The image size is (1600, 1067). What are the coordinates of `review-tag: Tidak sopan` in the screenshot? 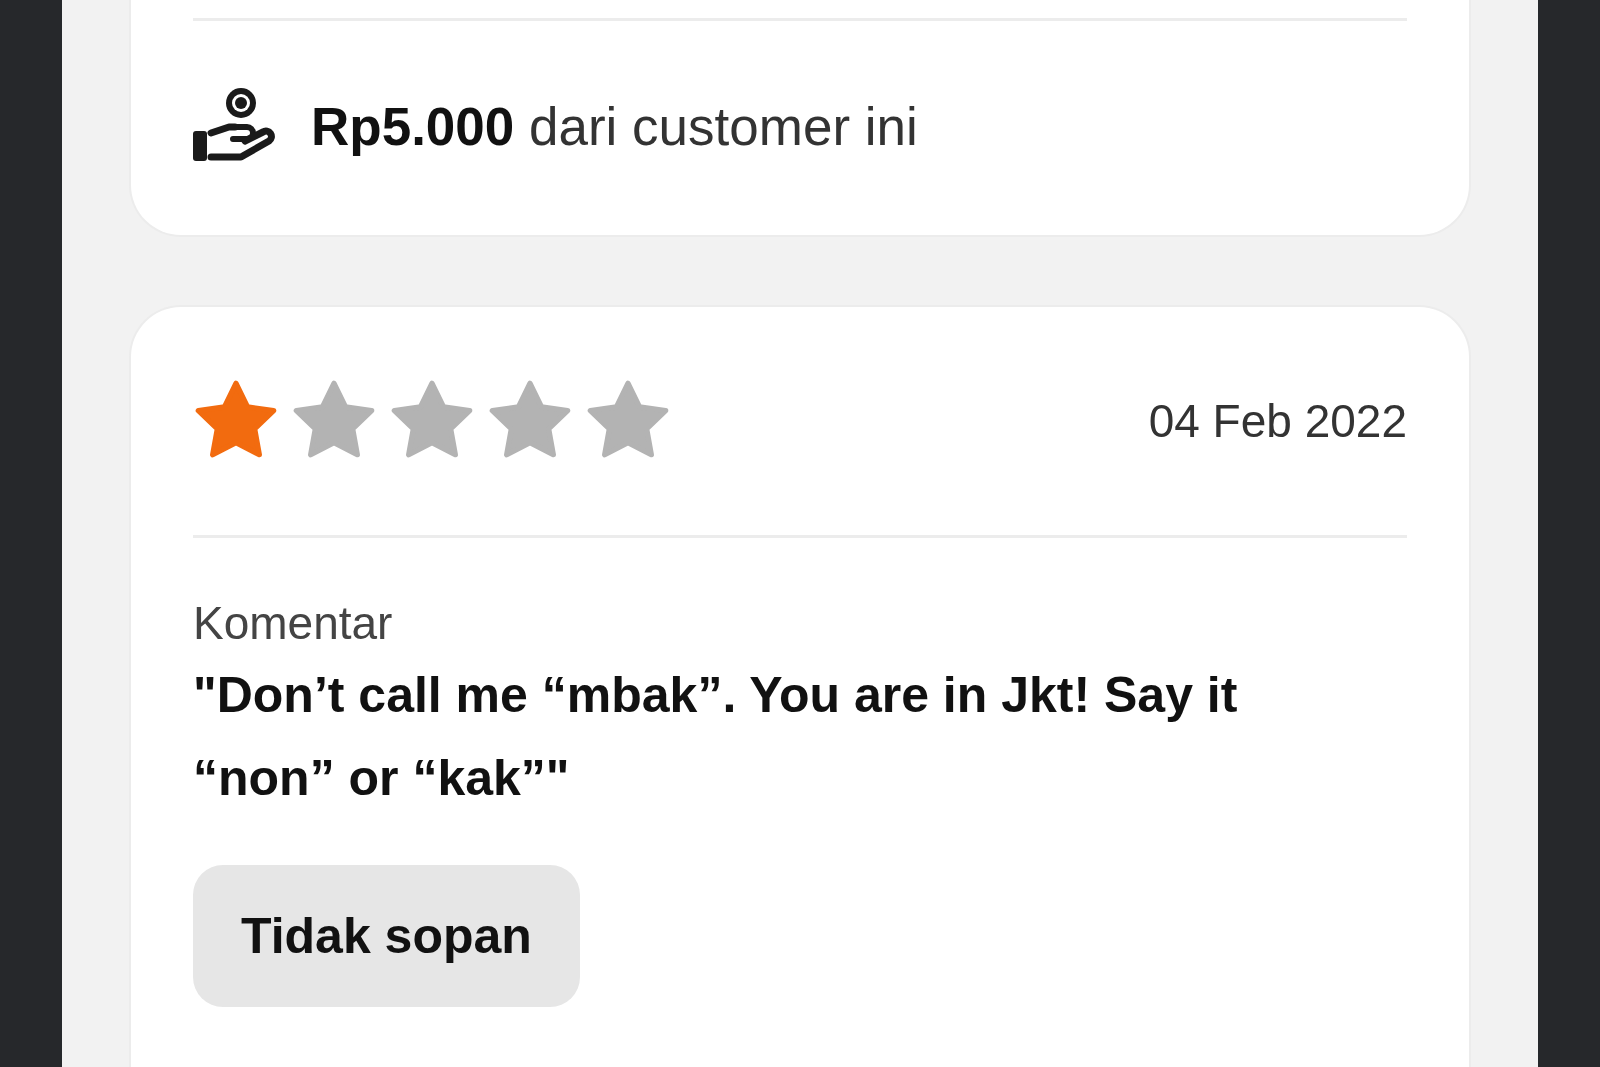 It's located at (386, 936).